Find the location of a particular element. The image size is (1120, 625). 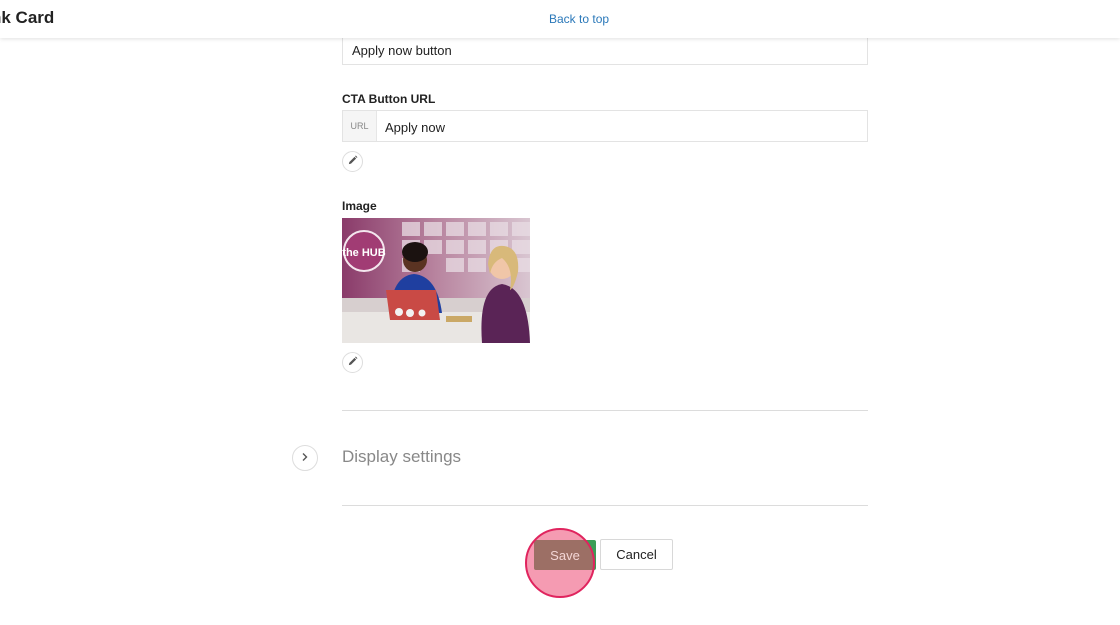

edit-image-button is located at coordinates (352, 362).